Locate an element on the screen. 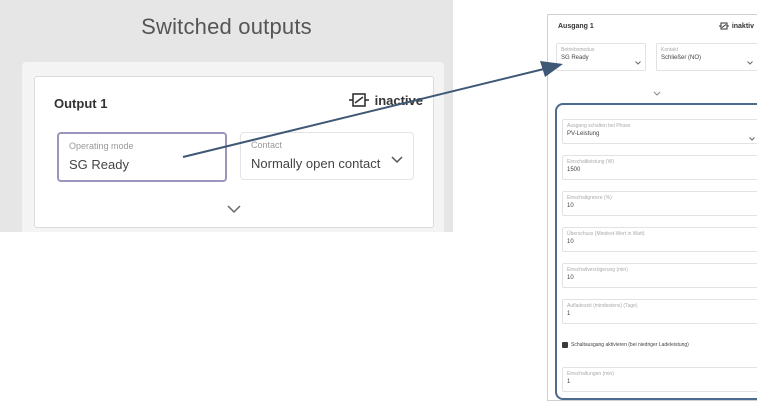 The width and height of the screenshot is (757, 403). callout-arrow is located at coordinates (372, 109).